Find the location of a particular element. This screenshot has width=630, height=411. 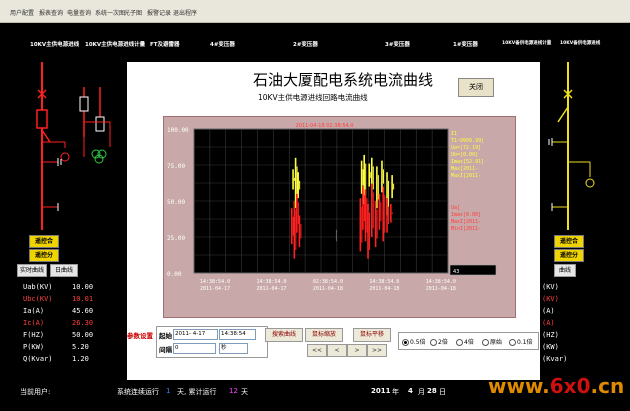

start-date-picker: 2011- 4-17 is located at coordinates (195, 334).